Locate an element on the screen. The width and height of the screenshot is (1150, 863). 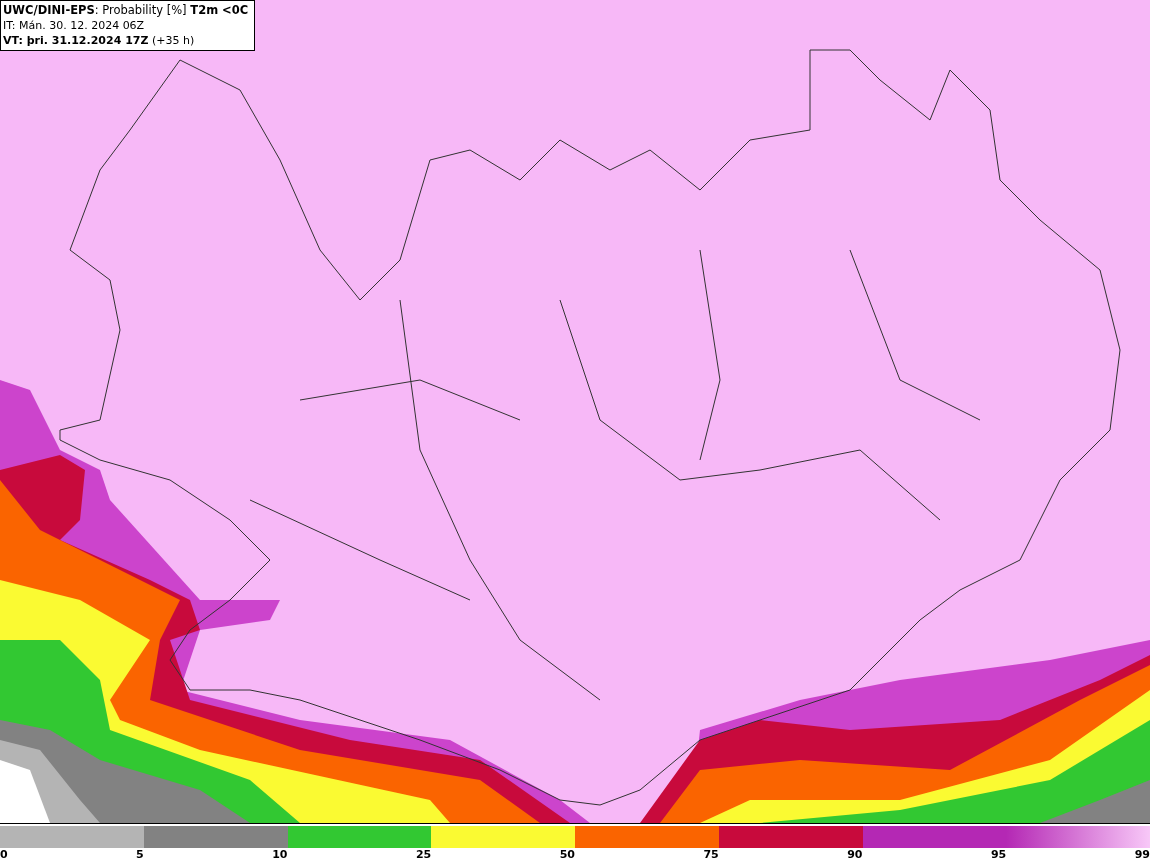
scale-label: 95 is located at coordinates (998, 855).